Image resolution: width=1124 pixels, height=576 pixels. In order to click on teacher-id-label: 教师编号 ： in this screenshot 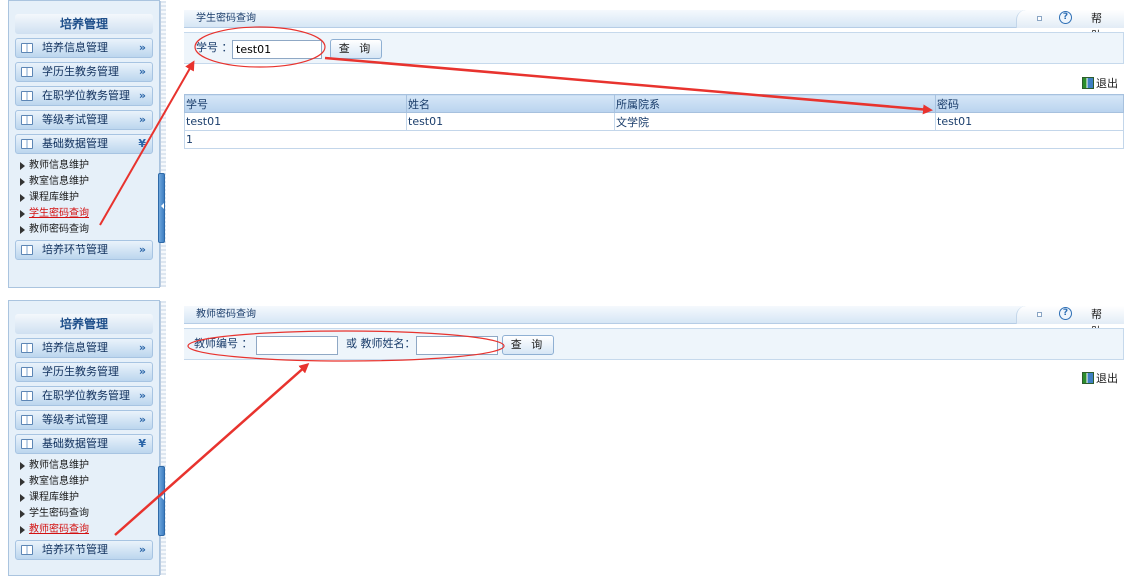, I will do `click(223, 343)`.